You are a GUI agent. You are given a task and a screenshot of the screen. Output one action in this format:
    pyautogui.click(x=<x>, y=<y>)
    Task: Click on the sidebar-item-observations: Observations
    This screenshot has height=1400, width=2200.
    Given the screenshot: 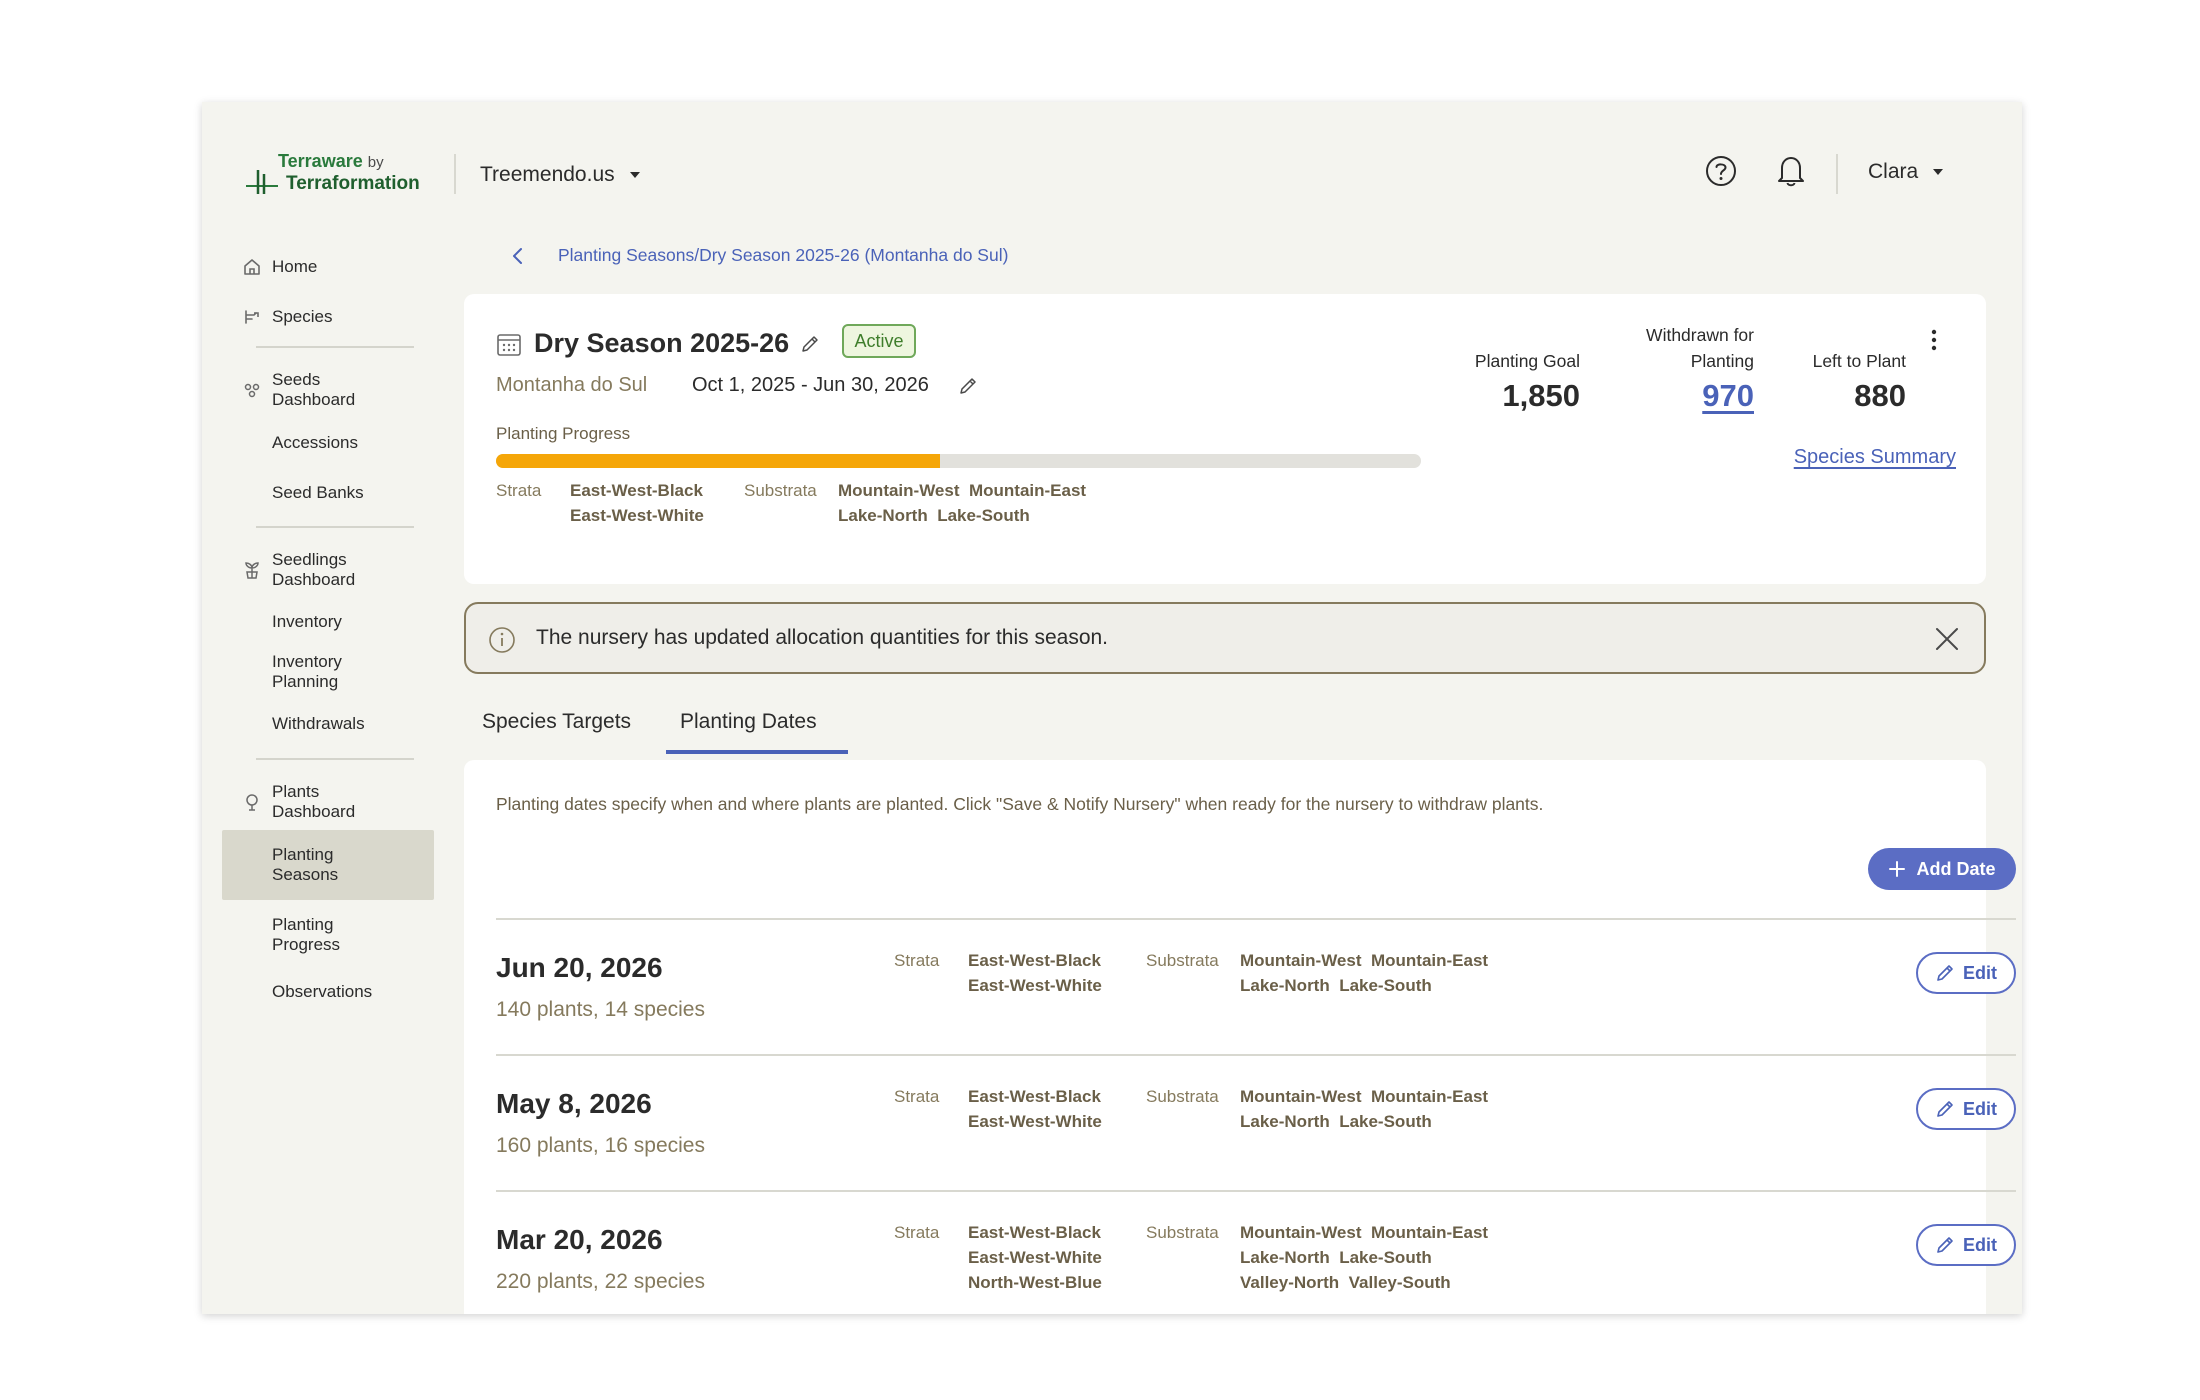 What is the action you would take?
    pyautogui.click(x=328, y=992)
    